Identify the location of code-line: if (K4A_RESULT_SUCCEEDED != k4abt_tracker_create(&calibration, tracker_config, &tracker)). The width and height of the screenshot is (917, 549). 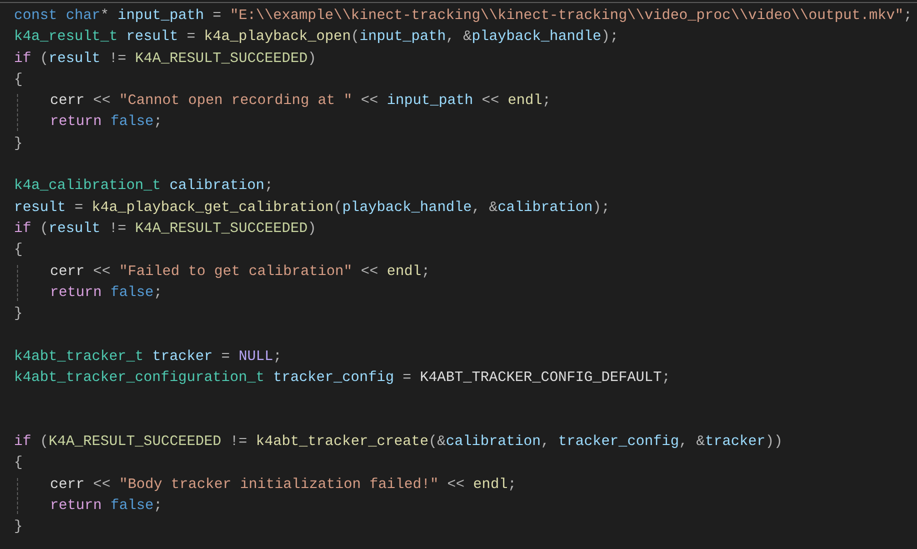
(398, 442).